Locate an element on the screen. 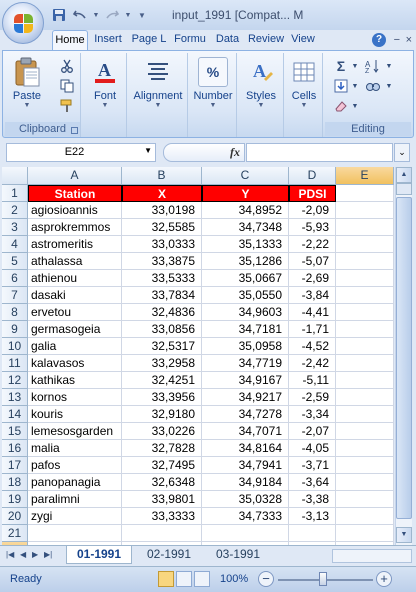  cell: -3,71 is located at coordinates (312, 465).